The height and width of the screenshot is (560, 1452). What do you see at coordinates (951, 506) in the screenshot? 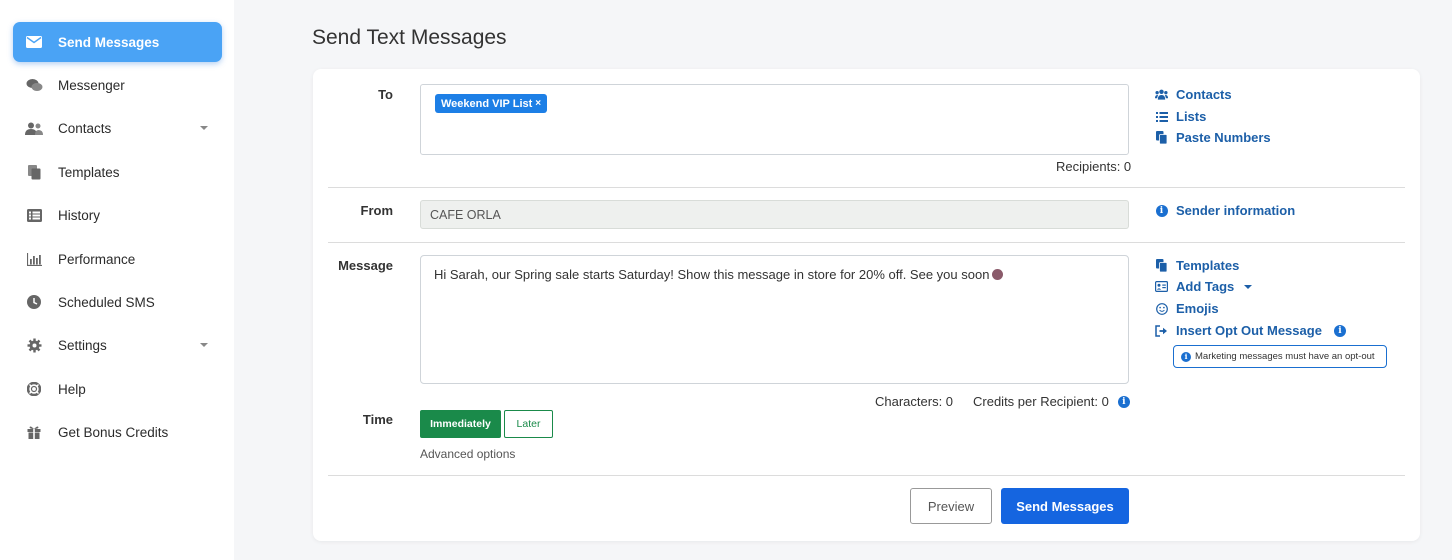
I see `preview-button: Preview` at bounding box center [951, 506].